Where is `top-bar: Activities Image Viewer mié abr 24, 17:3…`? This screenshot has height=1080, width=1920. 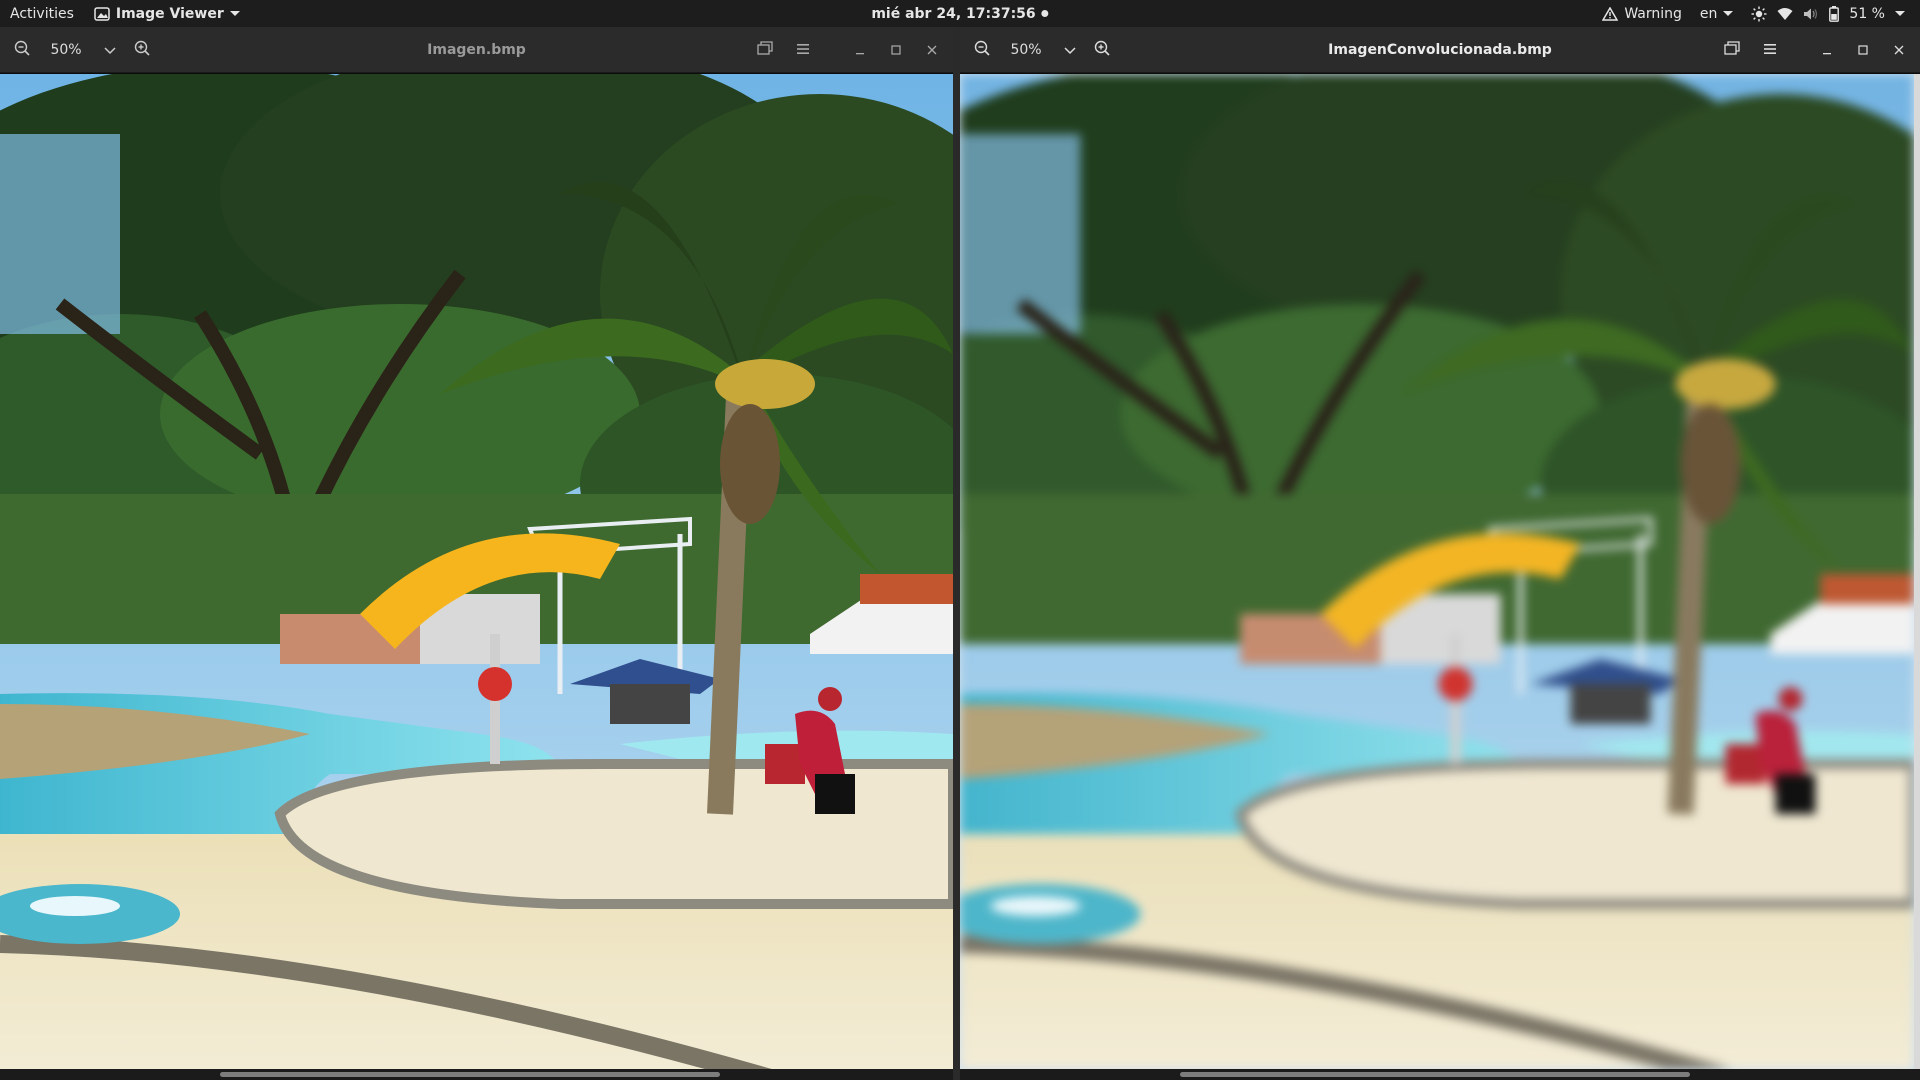 top-bar: Activities Image Viewer mié abr 24, 17:3… is located at coordinates (960, 13).